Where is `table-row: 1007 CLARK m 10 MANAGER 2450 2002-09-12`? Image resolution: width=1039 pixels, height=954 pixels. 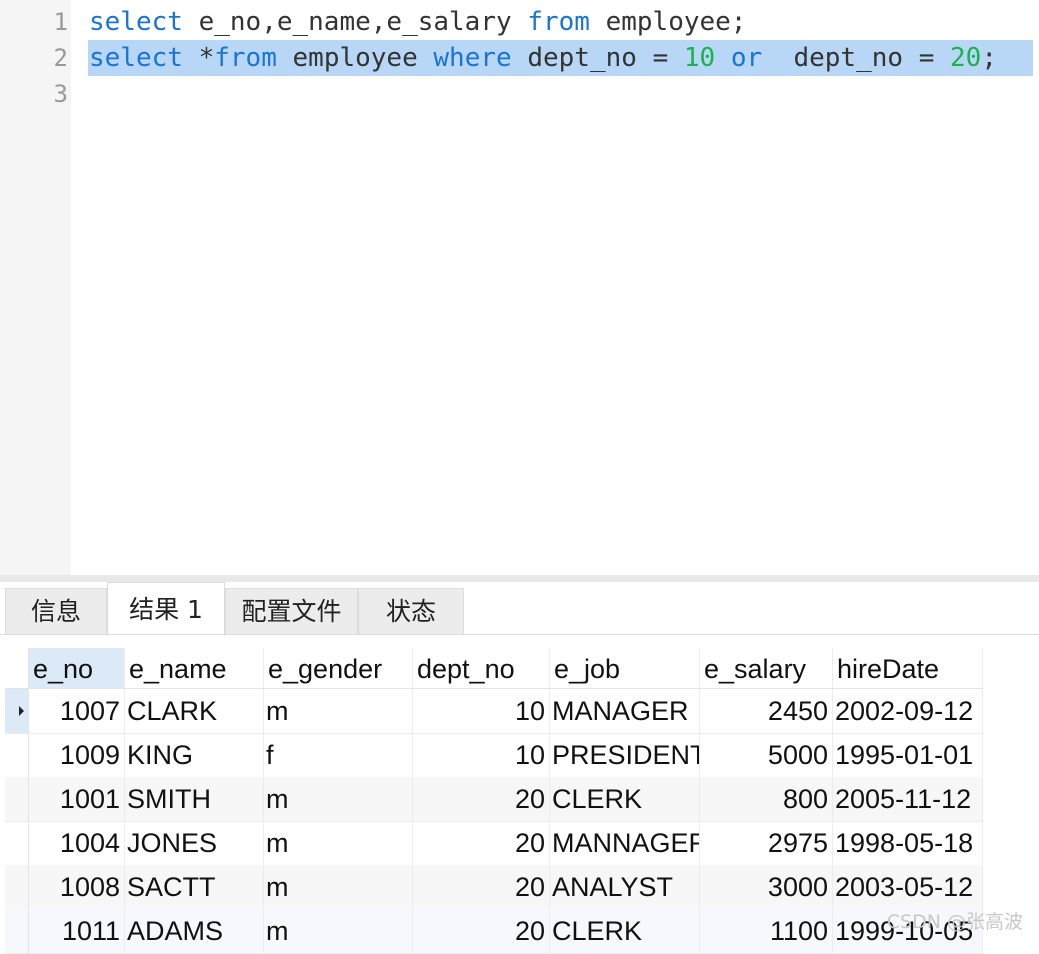 table-row: 1007 CLARK m 10 MANAGER 2450 2002-09-12 is located at coordinates (494, 711).